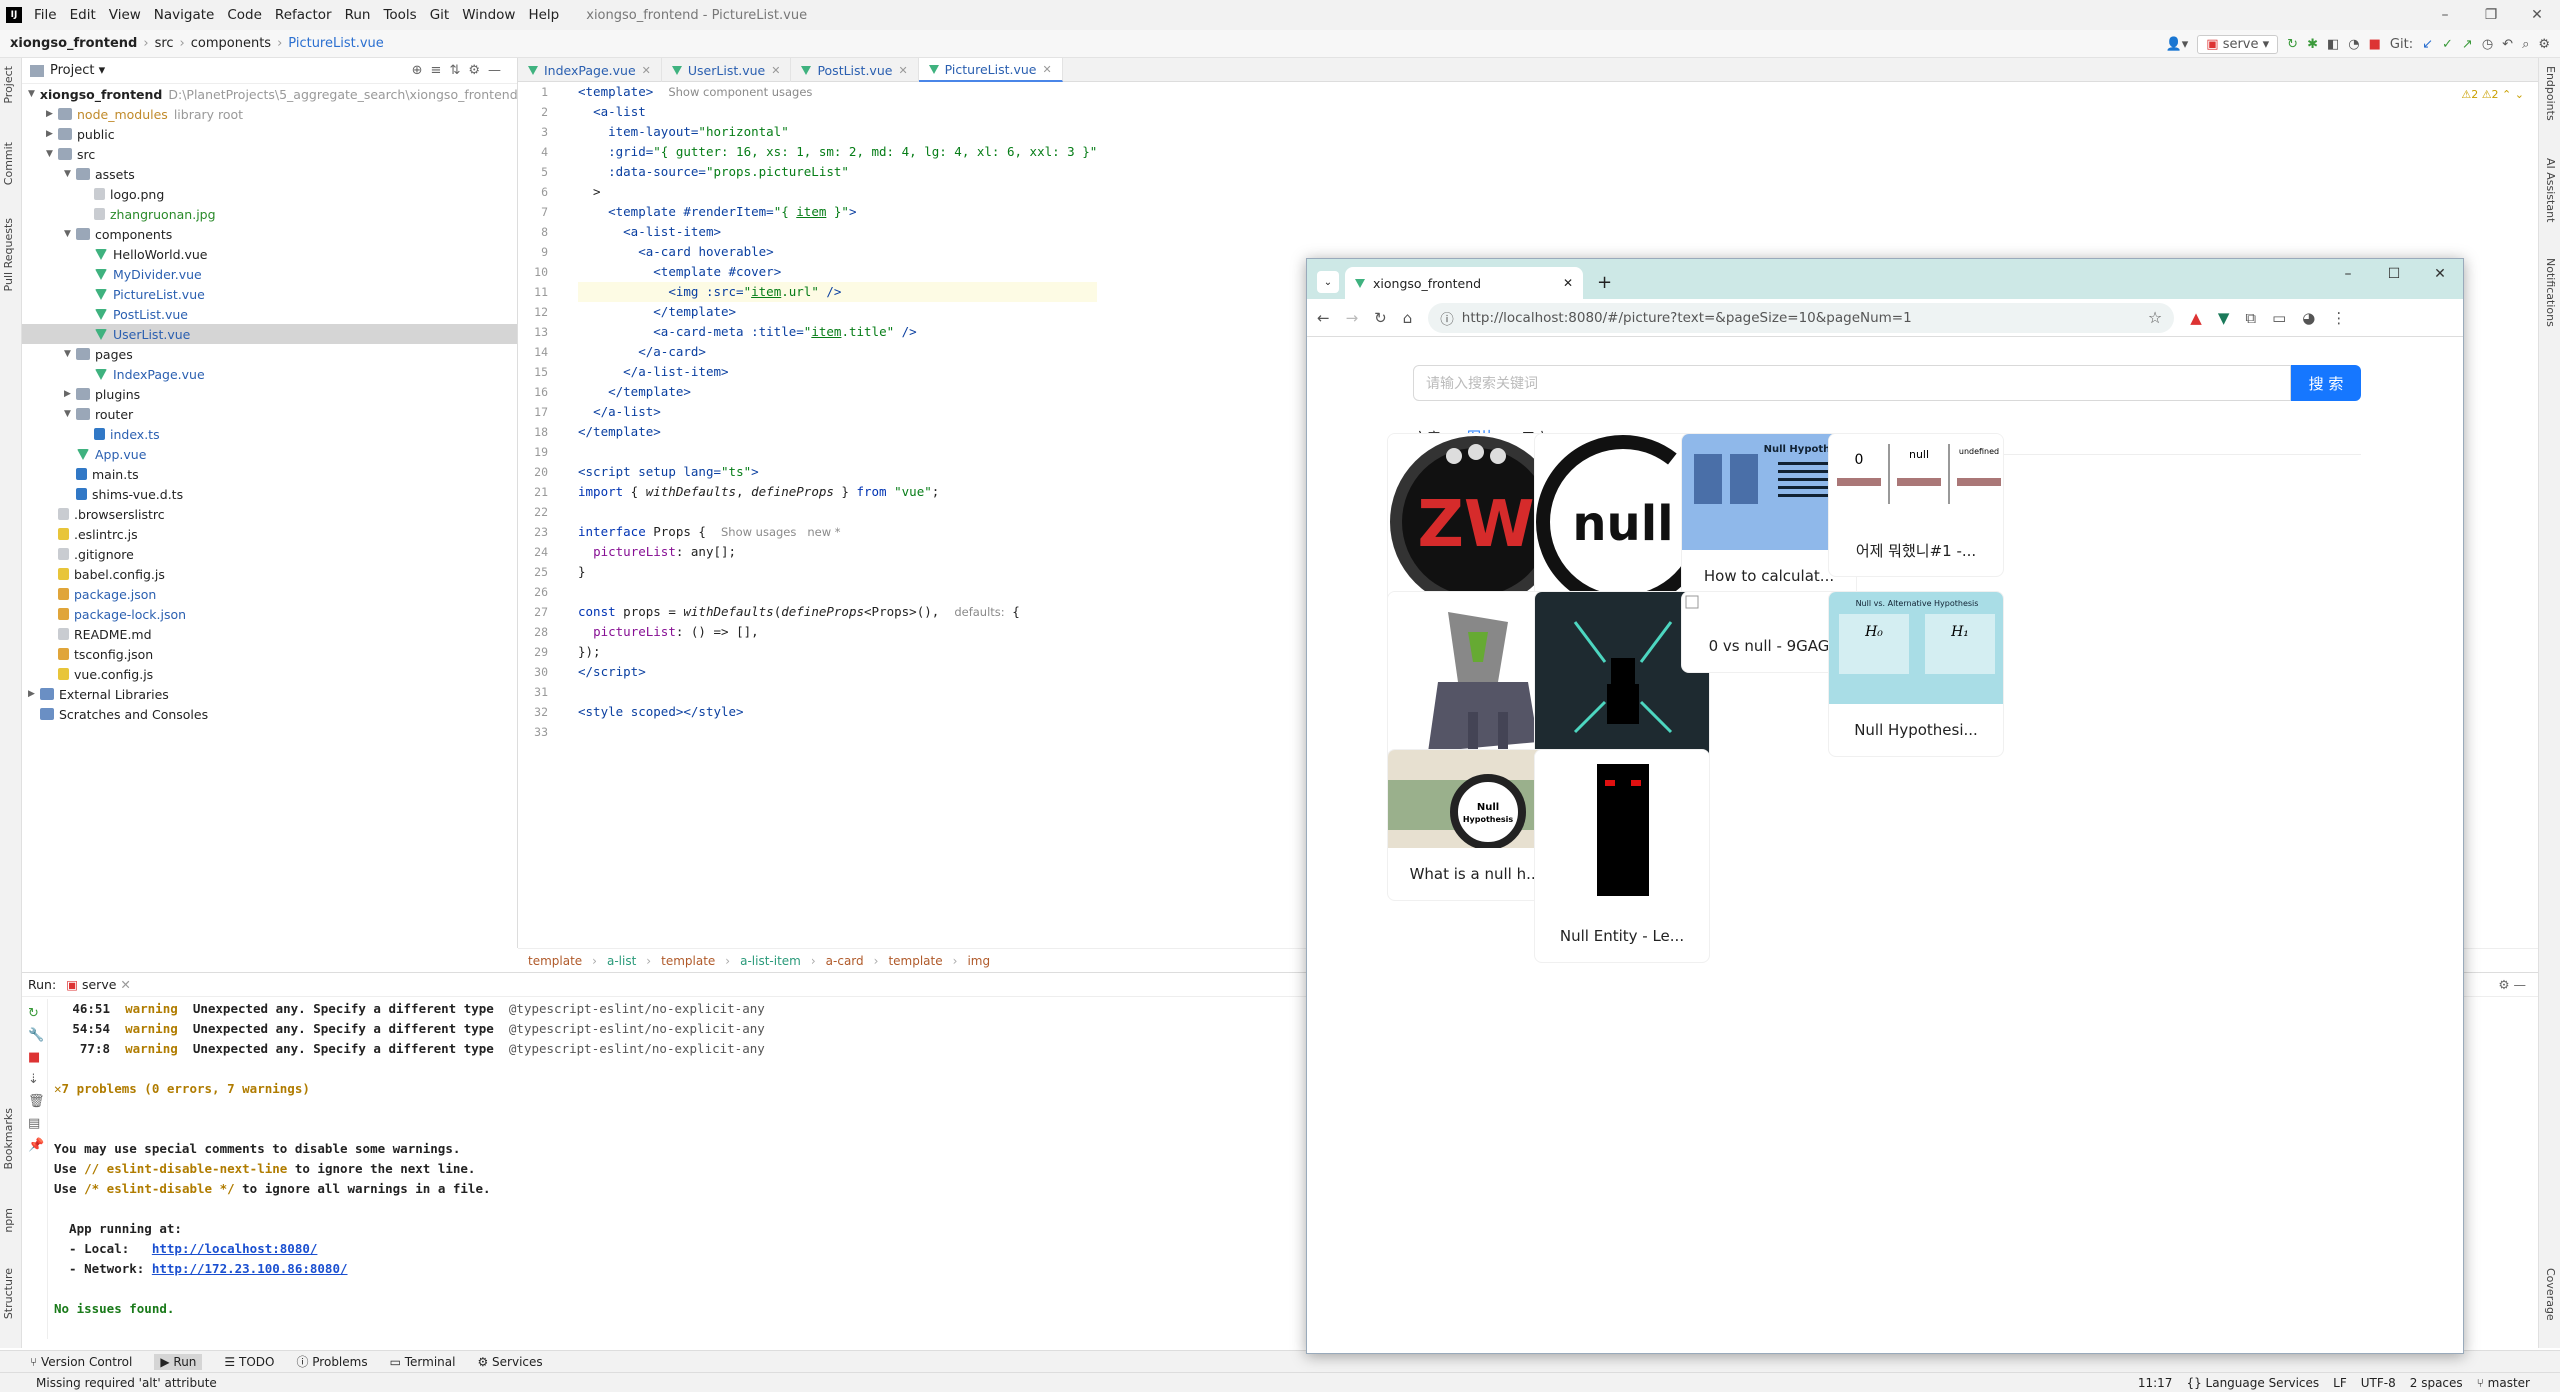 Image resolution: width=2560 pixels, height=1392 pixels. What do you see at coordinates (269, 114) in the screenshot?
I see `tree-item: ▶ node_modules library root` at bounding box center [269, 114].